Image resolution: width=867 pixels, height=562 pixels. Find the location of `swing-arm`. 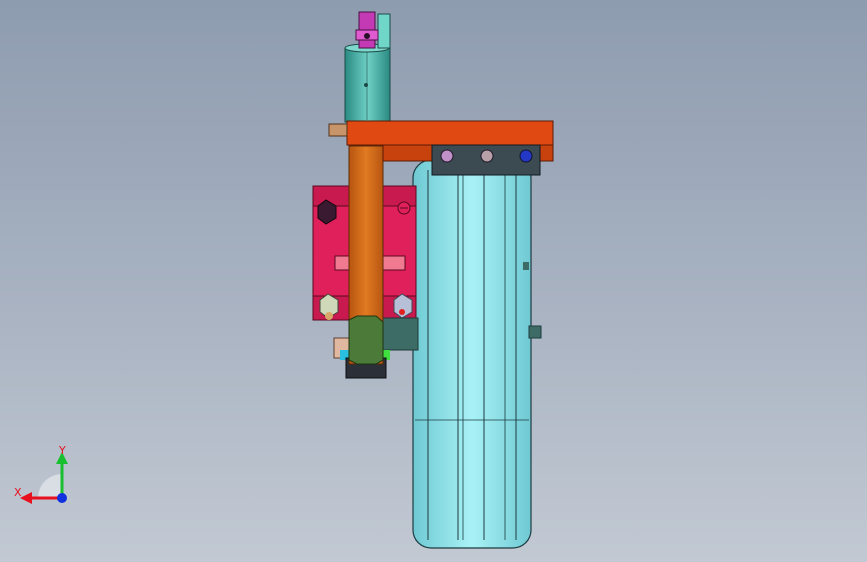

swing-arm is located at coordinates (366, 255).